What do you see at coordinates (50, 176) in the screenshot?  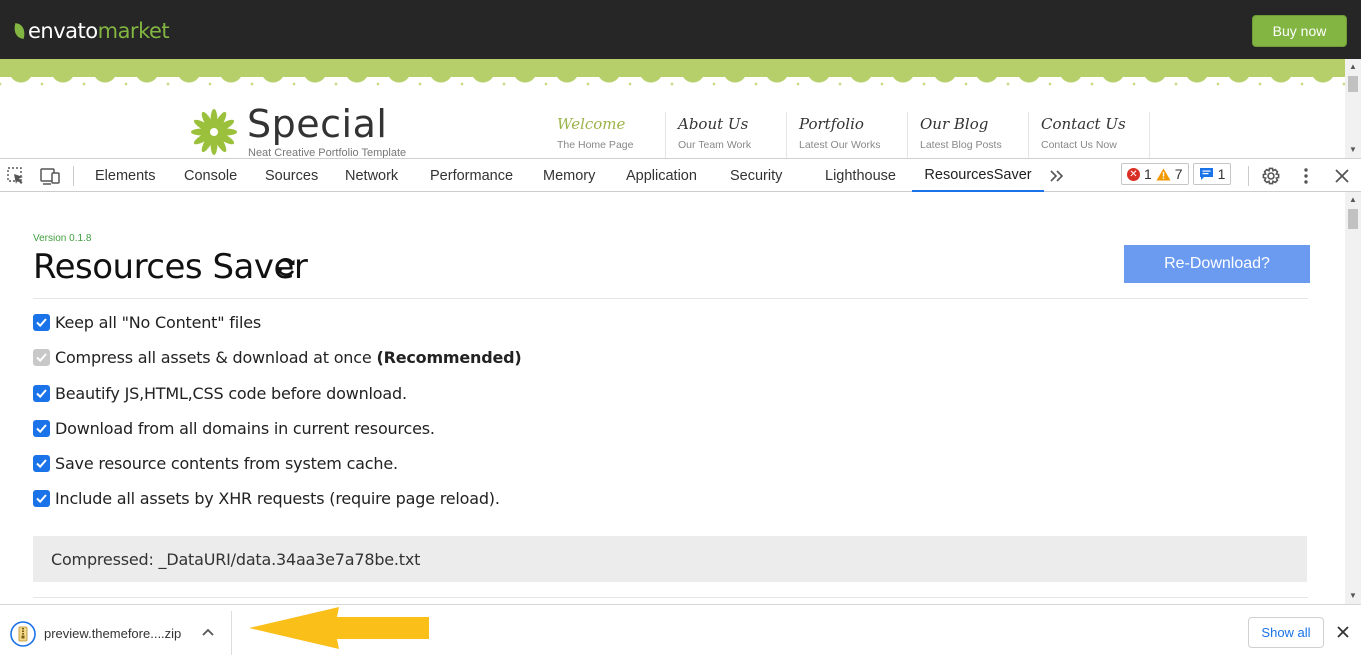 I see `device-toggle-icon` at bounding box center [50, 176].